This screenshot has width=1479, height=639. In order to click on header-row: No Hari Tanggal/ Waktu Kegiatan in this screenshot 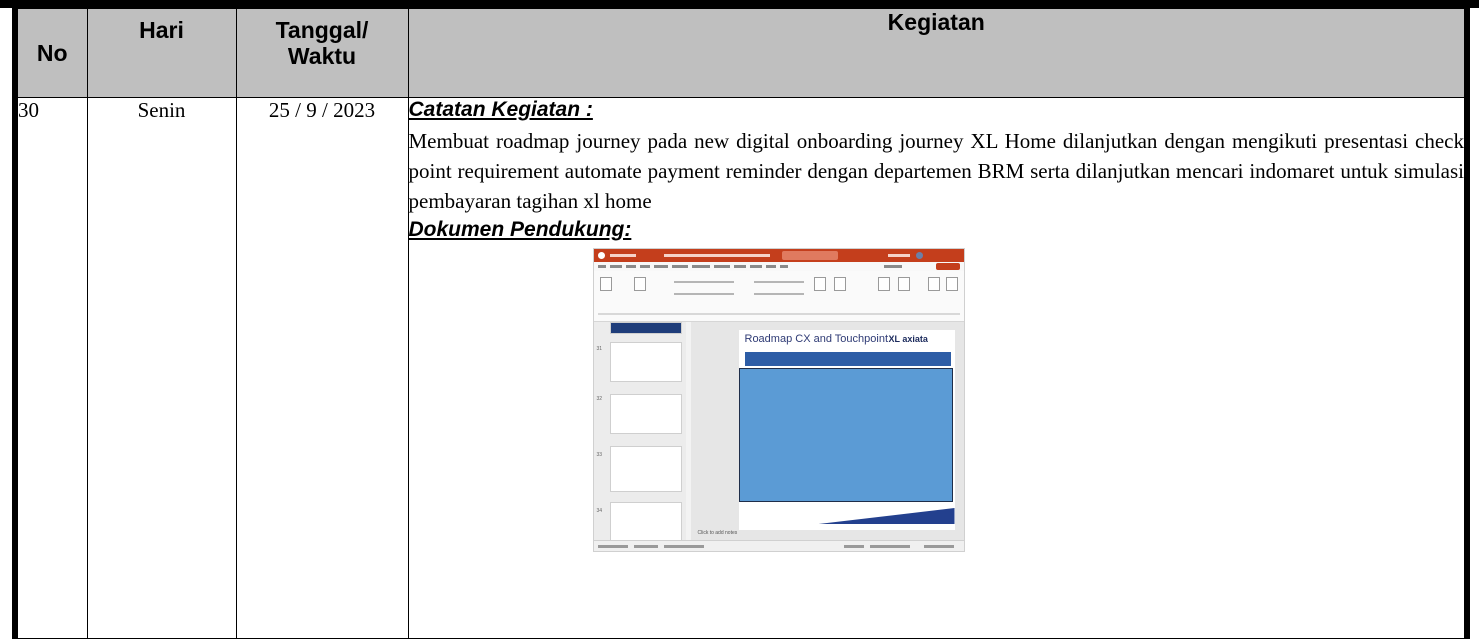, I will do `click(741, 53)`.